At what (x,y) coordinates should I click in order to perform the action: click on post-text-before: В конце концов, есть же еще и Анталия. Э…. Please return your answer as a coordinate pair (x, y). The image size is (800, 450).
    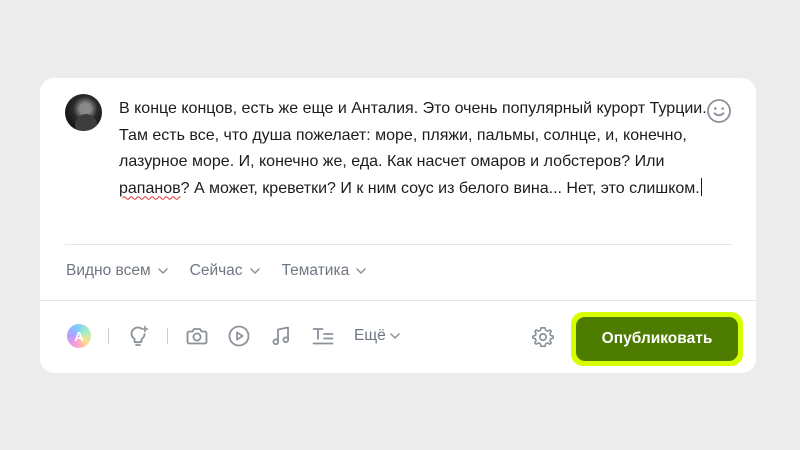
    Looking at the image, I should click on (413, 135).